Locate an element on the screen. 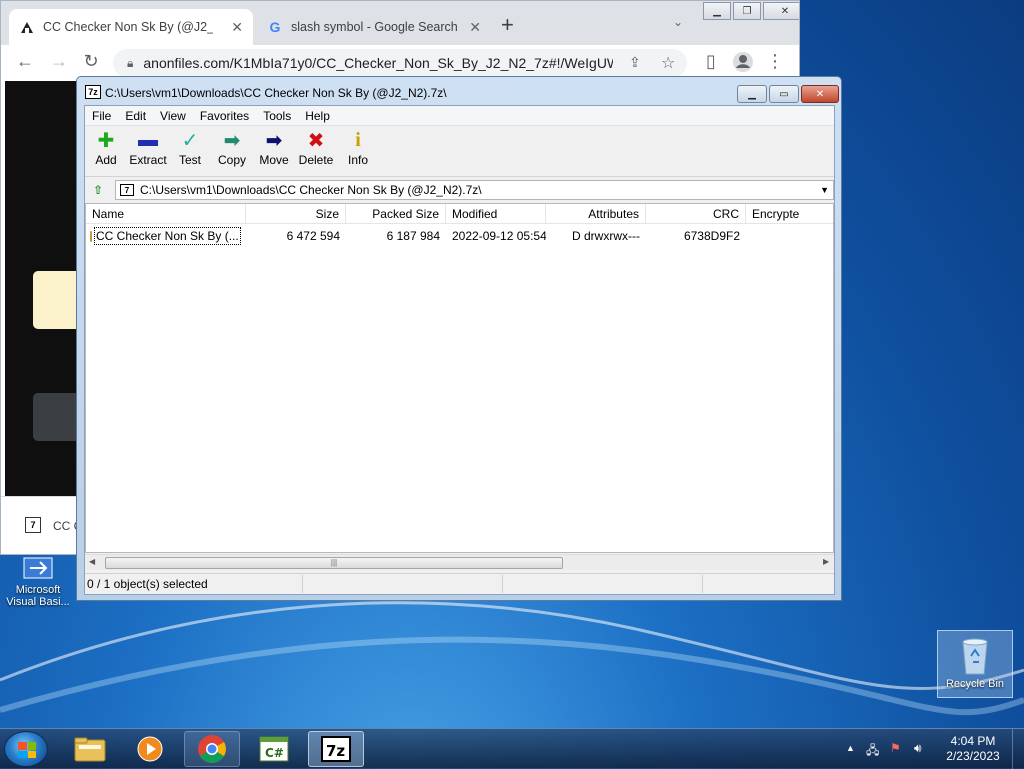 The width and height of the screenshot is (1024, 769). column-packed-size: Packed Size is located at coordinates (396, 214).